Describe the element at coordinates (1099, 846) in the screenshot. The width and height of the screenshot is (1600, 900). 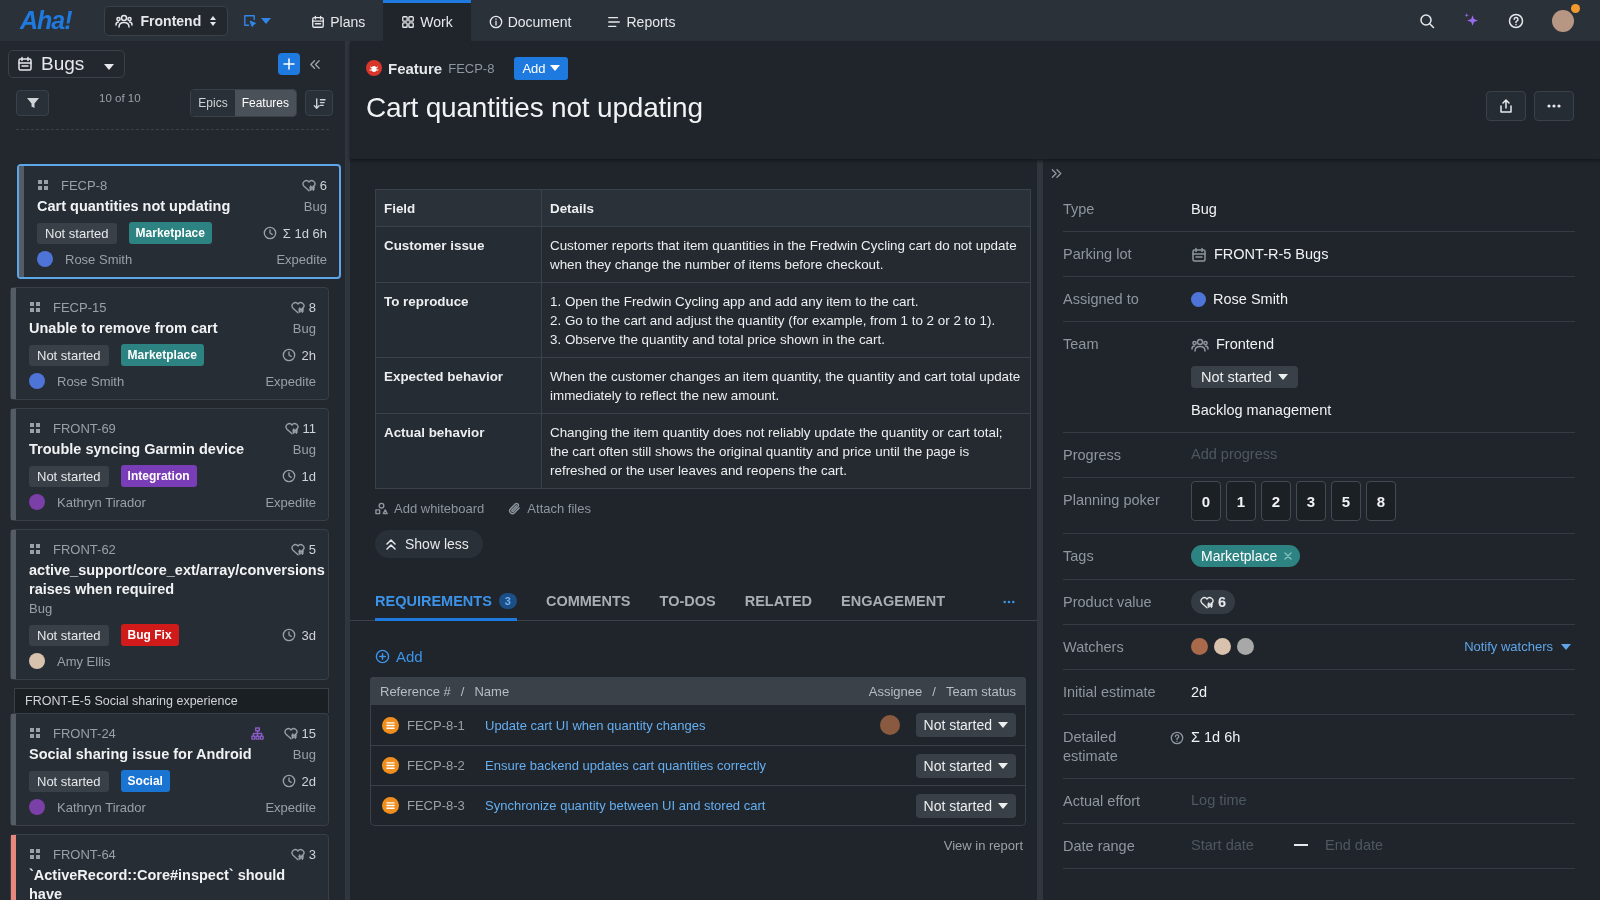
I see `field-label: Date range` at that location.